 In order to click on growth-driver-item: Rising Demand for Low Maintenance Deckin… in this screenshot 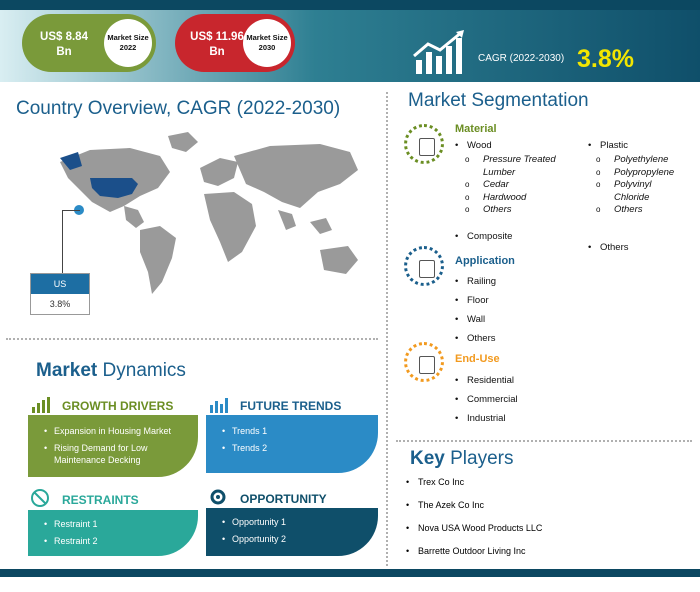, I will do `click(117, 453)`.